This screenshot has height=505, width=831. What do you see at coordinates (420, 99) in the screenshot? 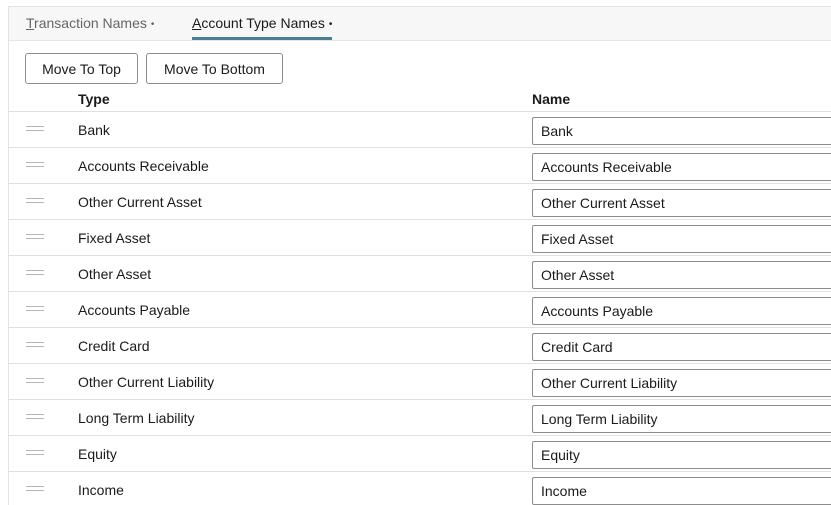
I see `table-header: Type Name` at bounding box center [420, 99].